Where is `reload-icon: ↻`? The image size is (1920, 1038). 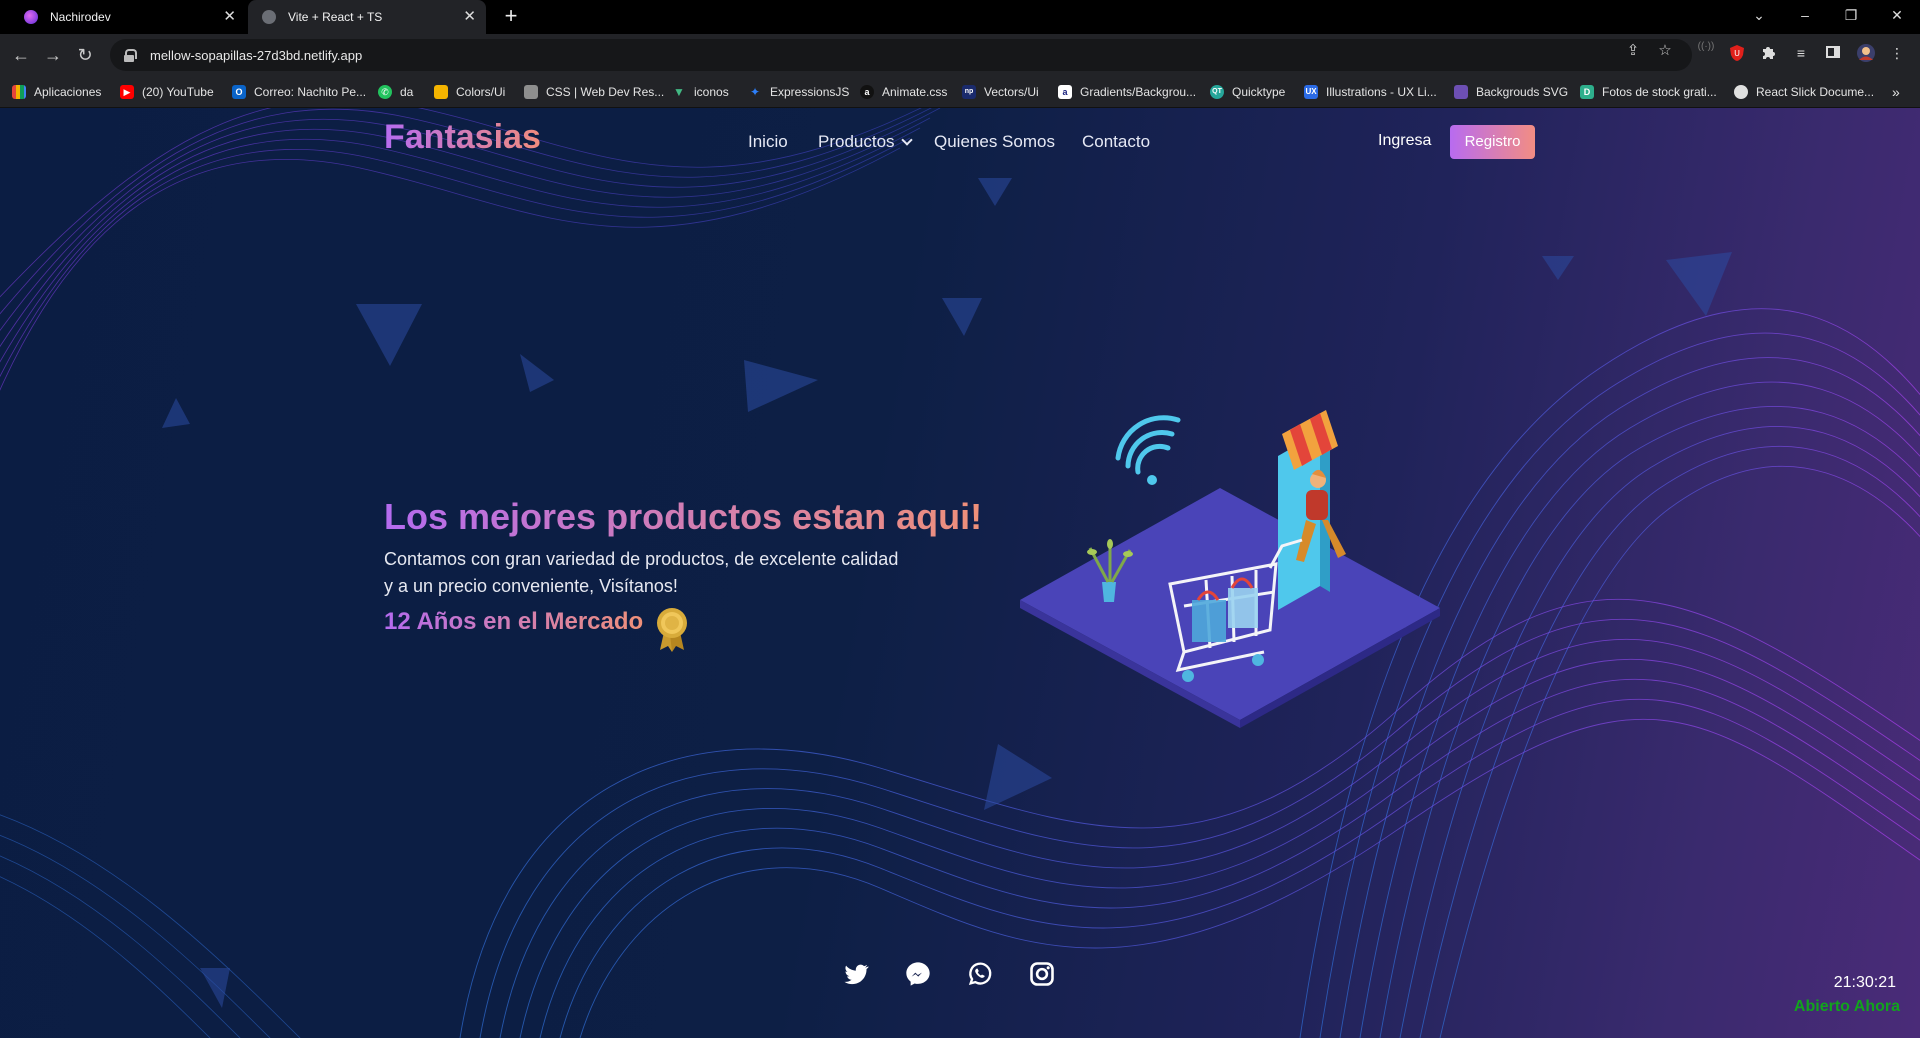
reload-icon: ↻ is located at coordinates (85, 55).